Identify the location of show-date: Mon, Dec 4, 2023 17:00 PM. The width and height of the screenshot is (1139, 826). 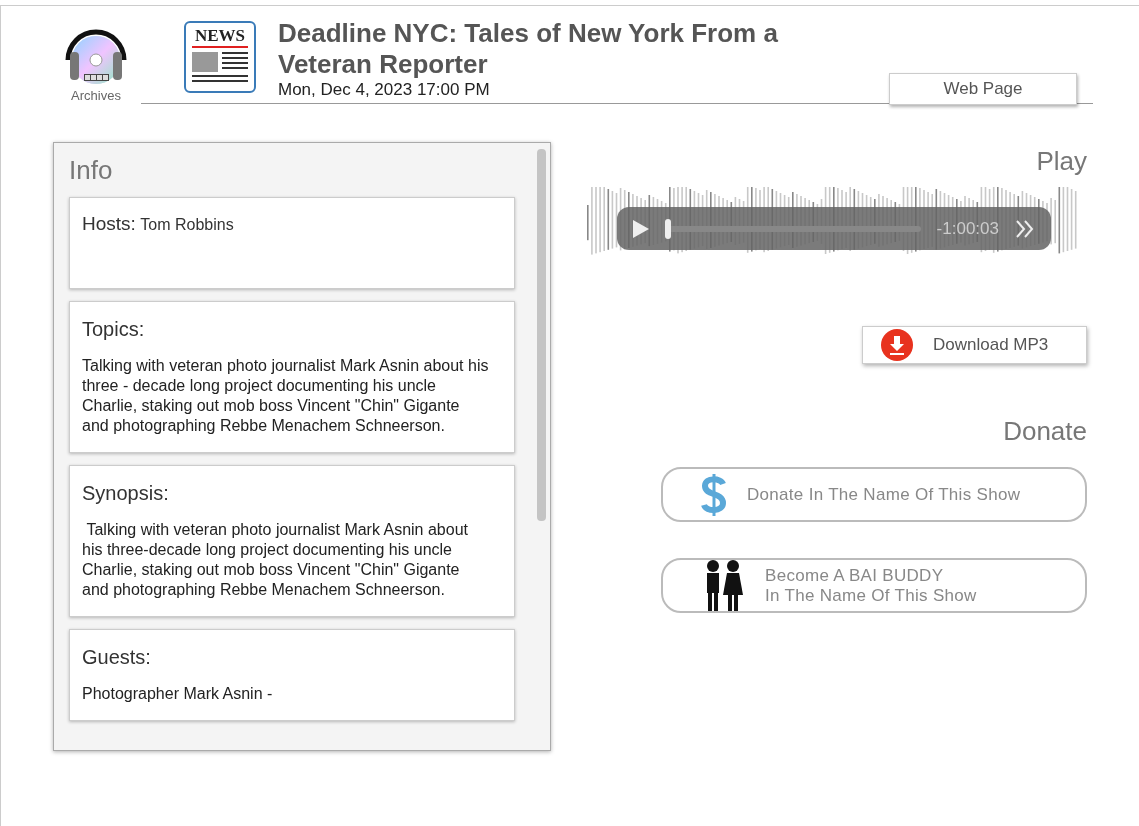
(384, 90).